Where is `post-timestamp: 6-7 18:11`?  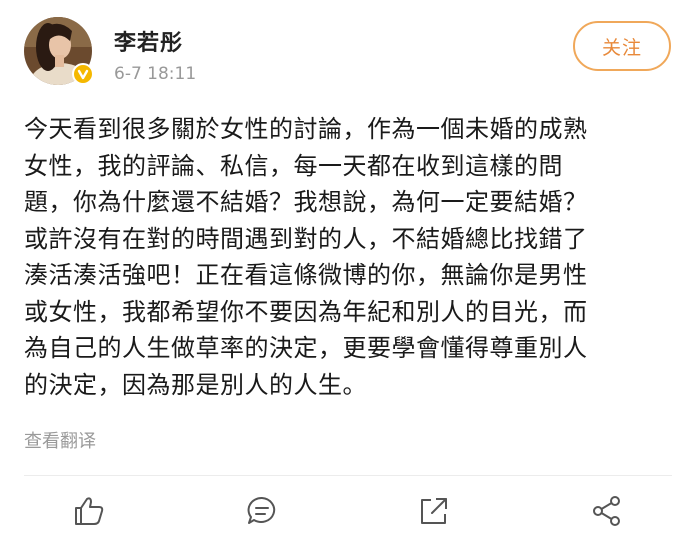
post-timestamp: 6-7 18:11 is located at coordinates (155, 74).